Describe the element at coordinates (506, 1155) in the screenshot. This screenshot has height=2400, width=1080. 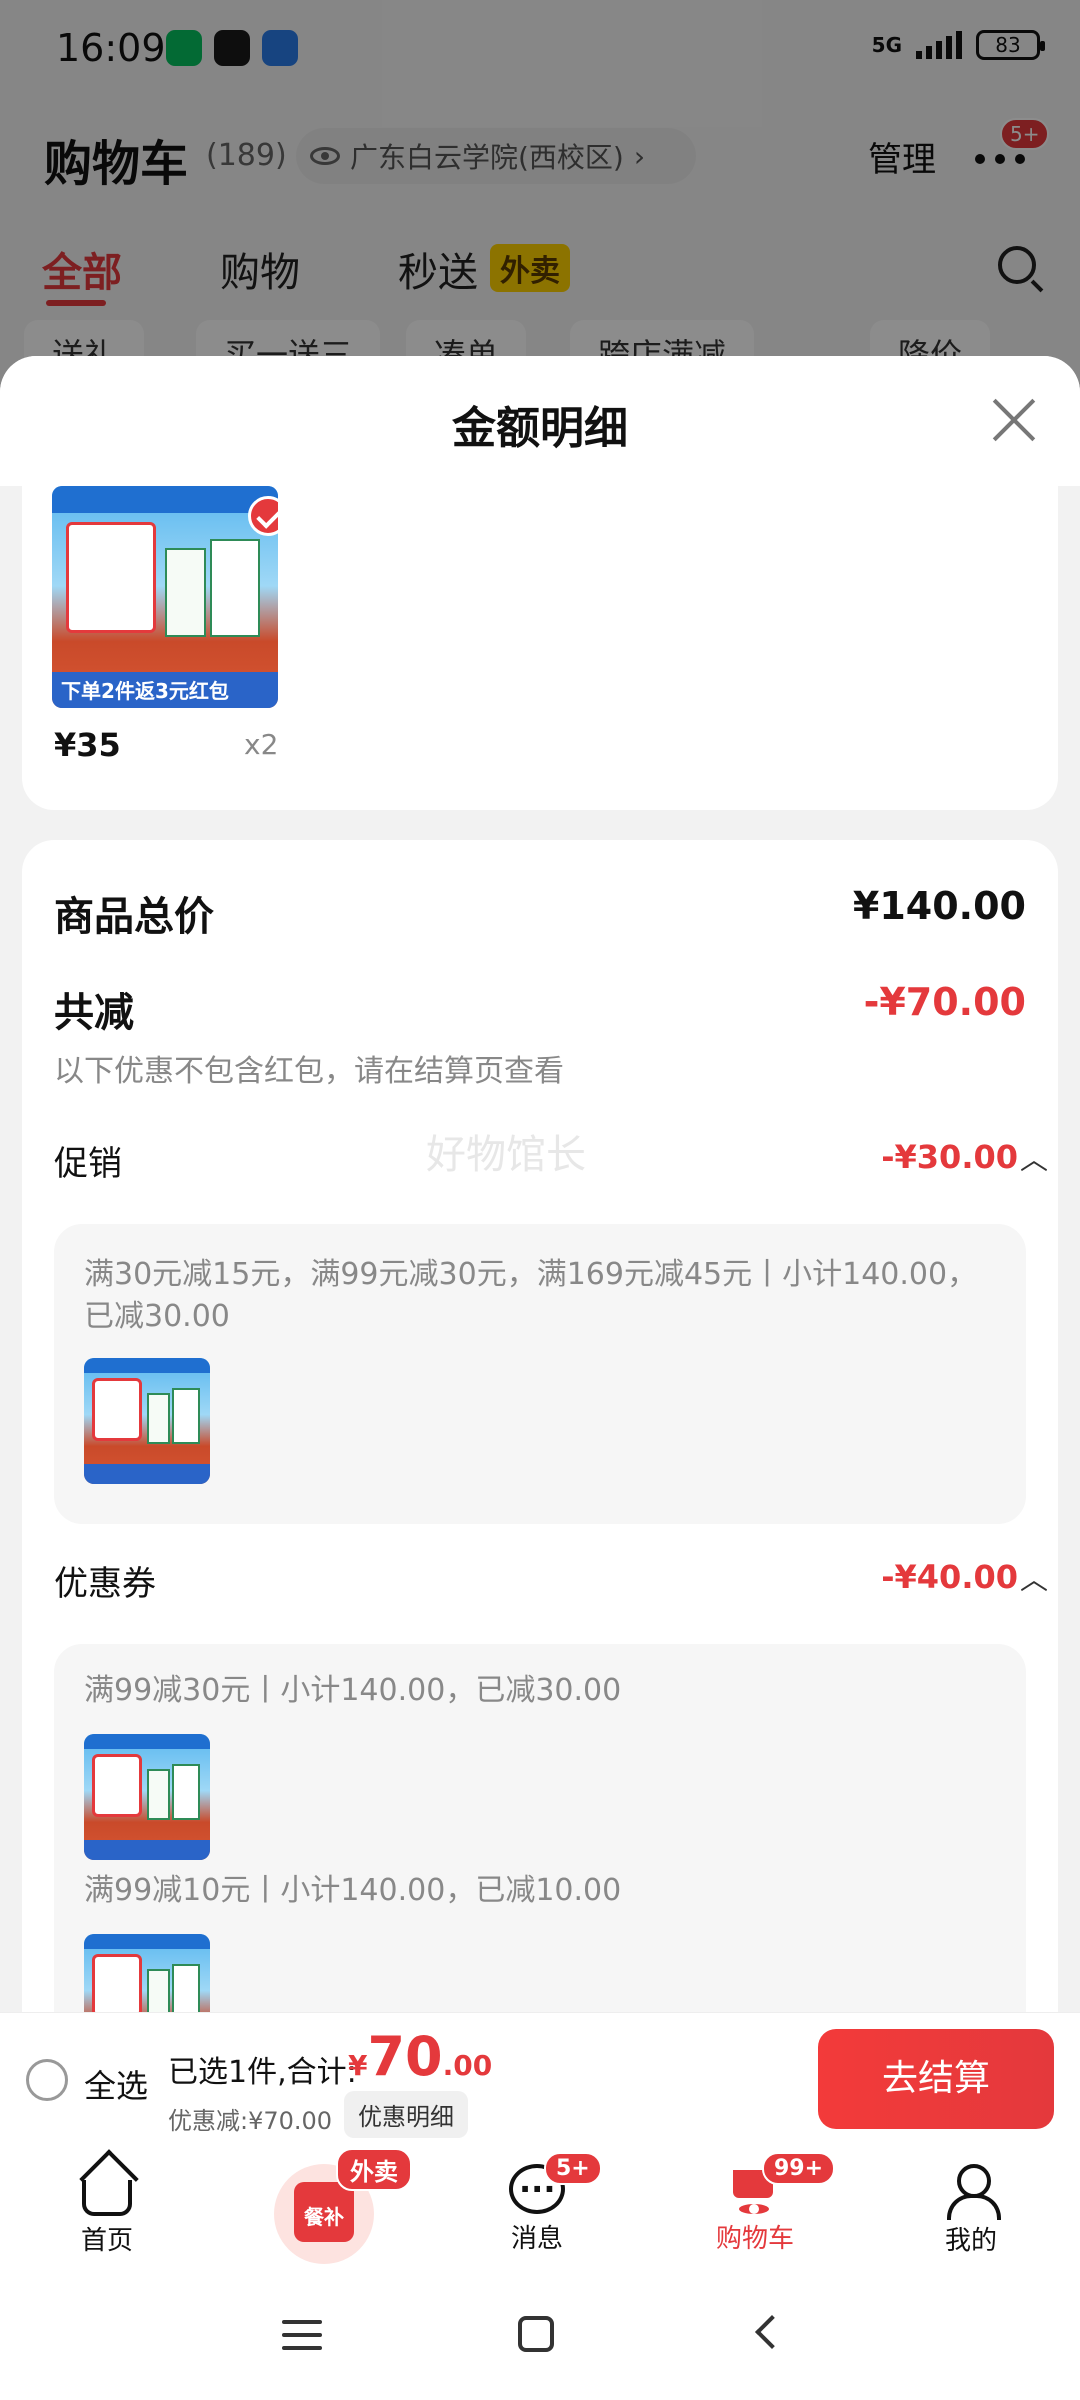
I see `watermark: 好物馆长` at that location.